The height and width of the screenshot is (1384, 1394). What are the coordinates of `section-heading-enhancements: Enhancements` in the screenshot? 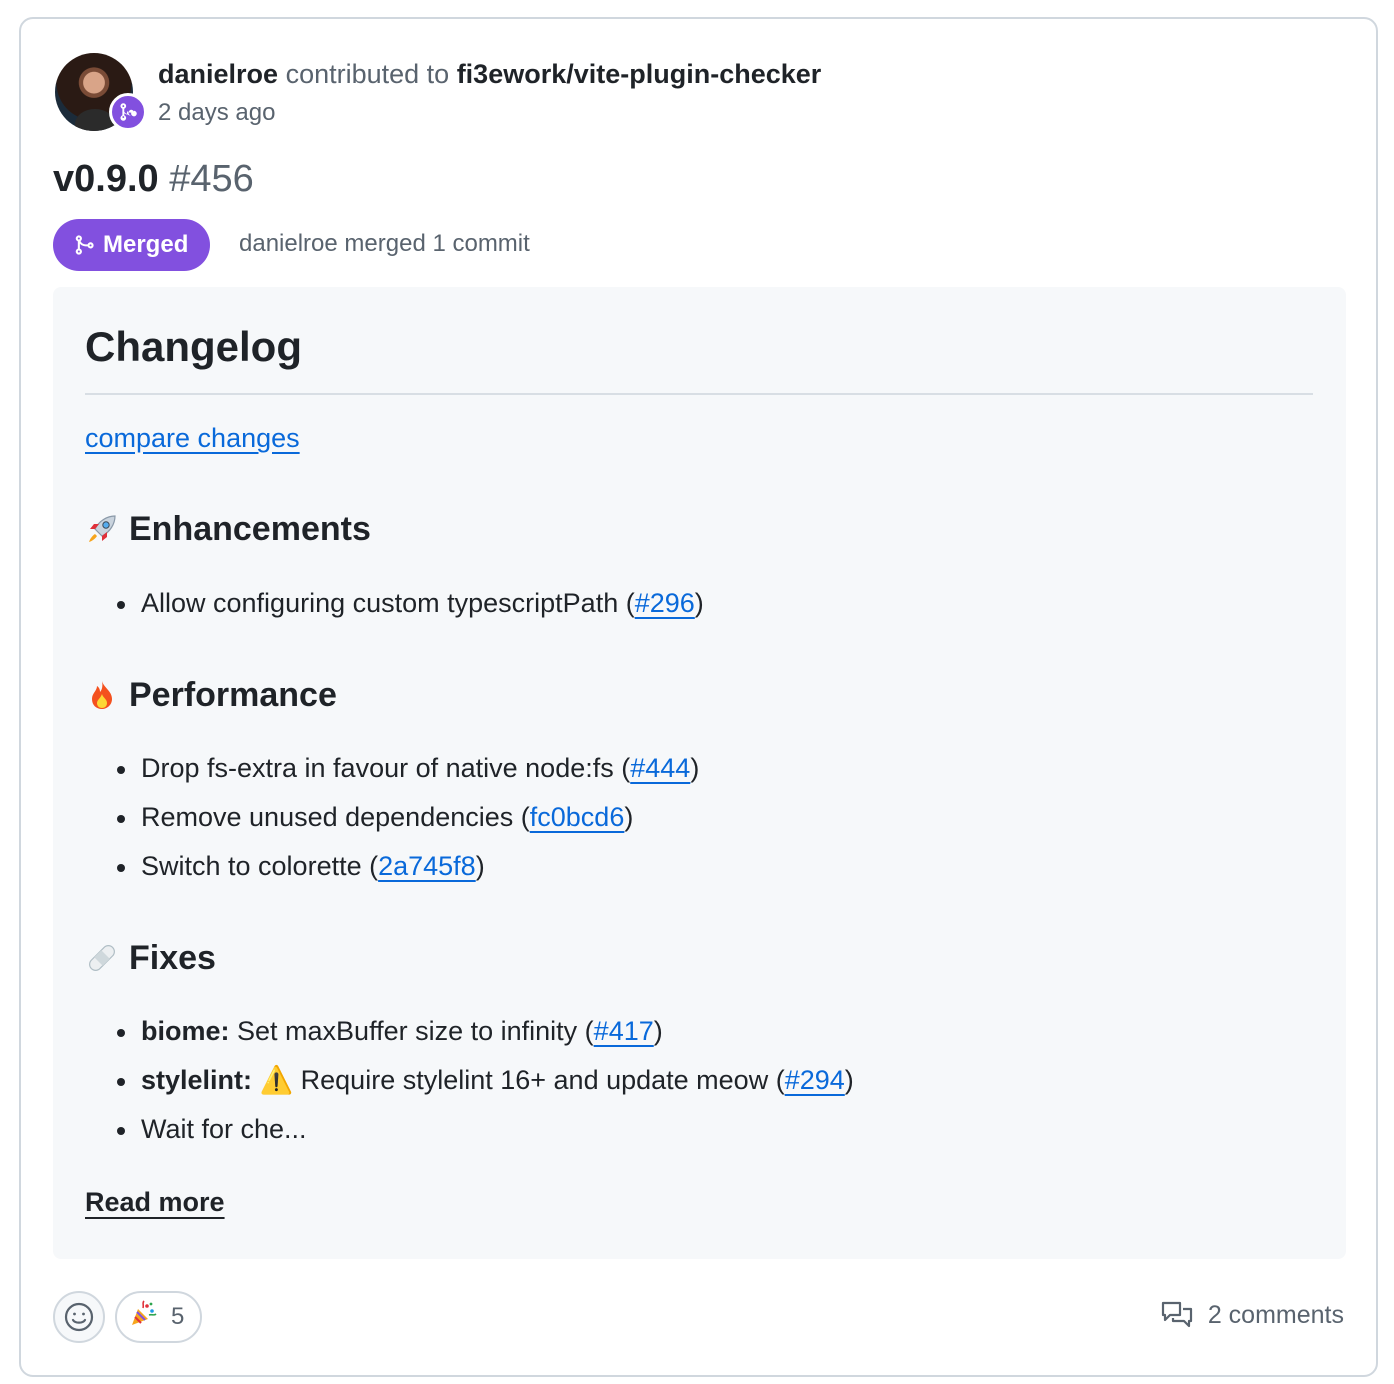 It's located at (228, 529).